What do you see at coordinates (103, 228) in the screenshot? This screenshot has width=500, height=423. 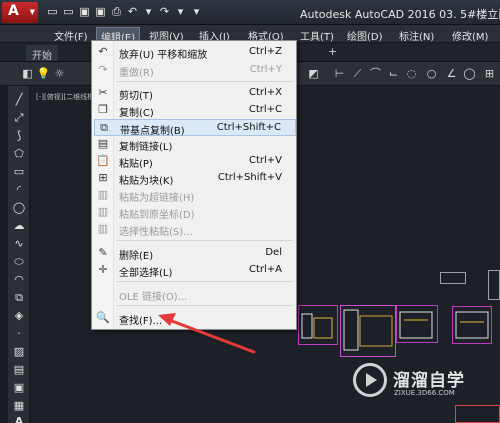 I see `paste-special-icon: ▥` at bounding box center [103, 228].